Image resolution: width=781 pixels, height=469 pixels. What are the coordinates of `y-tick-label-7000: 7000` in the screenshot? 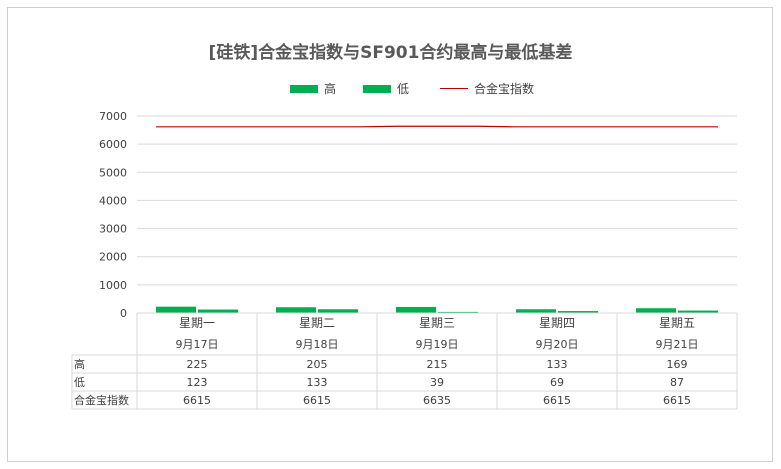 It's located at (113, 116).